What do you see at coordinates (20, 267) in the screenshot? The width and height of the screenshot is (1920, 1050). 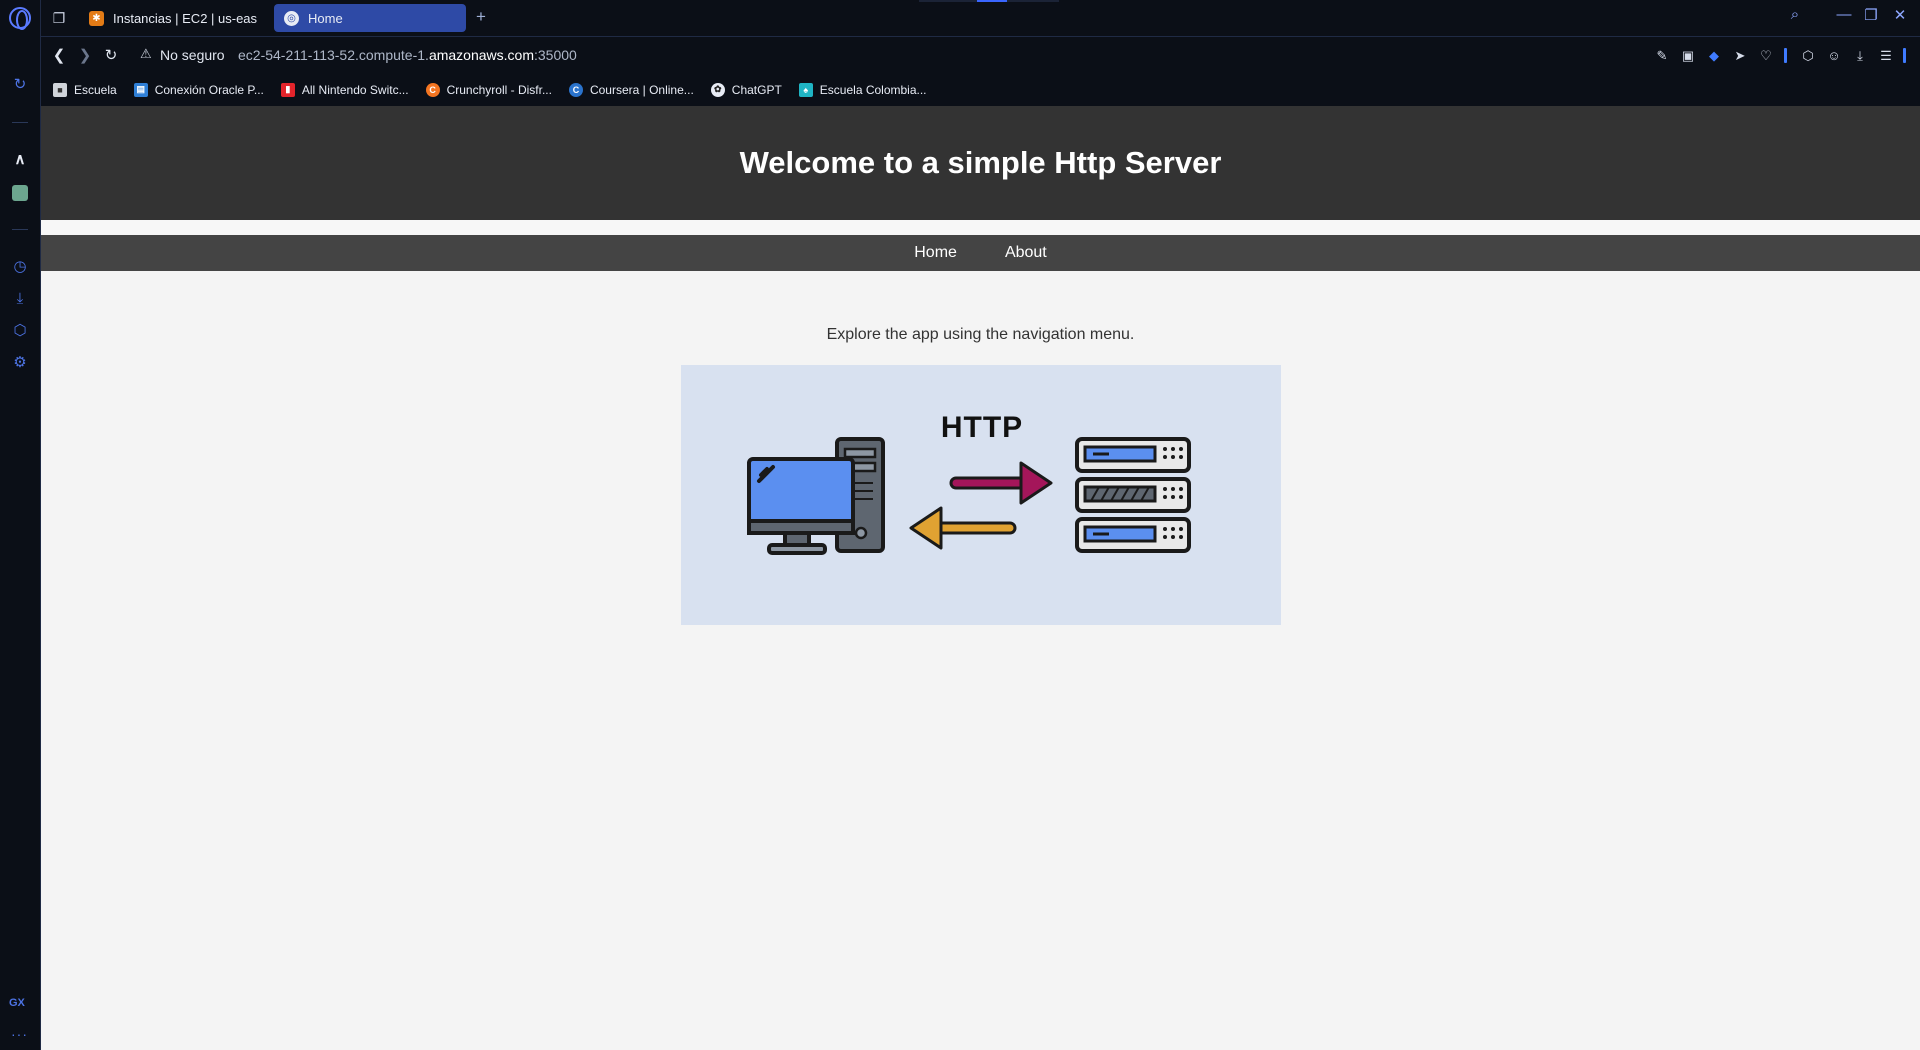 I see `history-icon: ◷` at bounding box center [20, 267].